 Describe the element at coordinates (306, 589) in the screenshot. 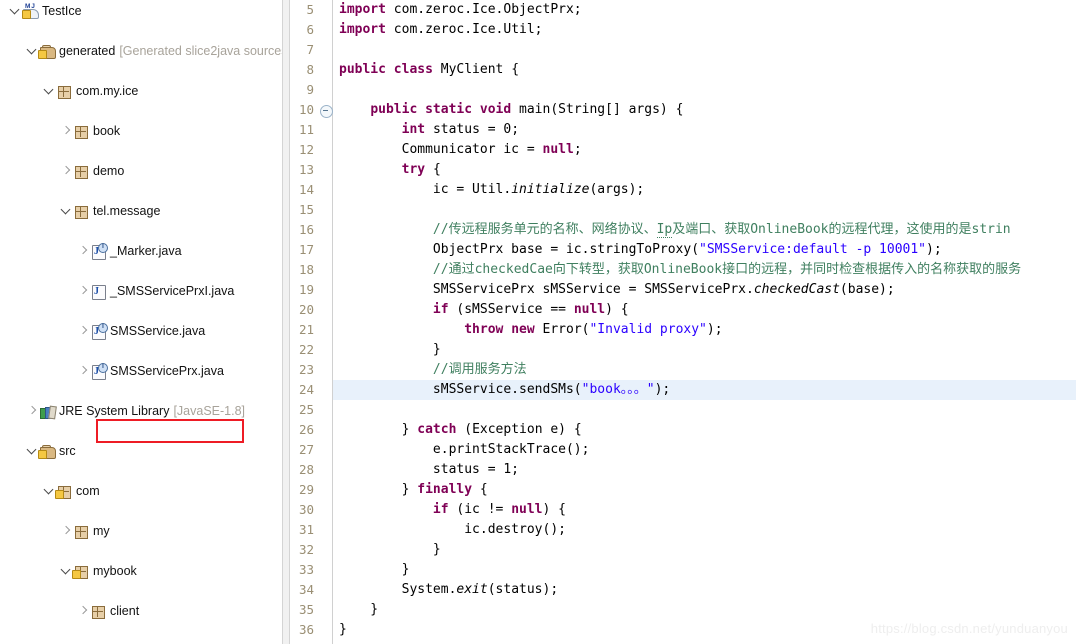

I see `line-number: 34` at that location.